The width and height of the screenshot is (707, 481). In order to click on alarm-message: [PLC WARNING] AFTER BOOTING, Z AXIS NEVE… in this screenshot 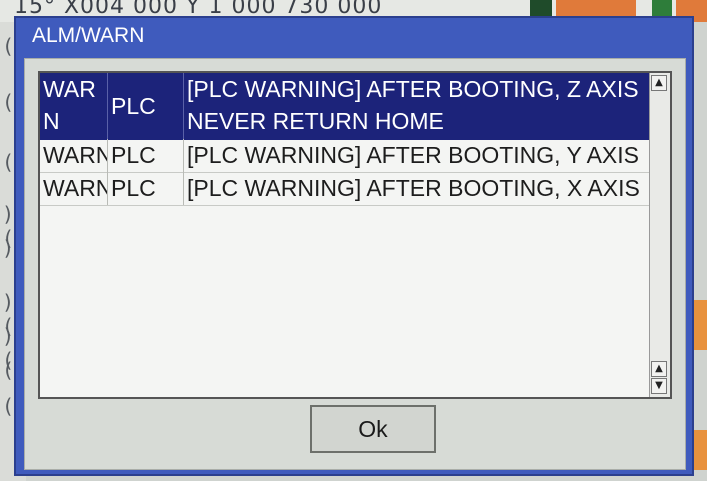, I will do `click(413, 105)`.